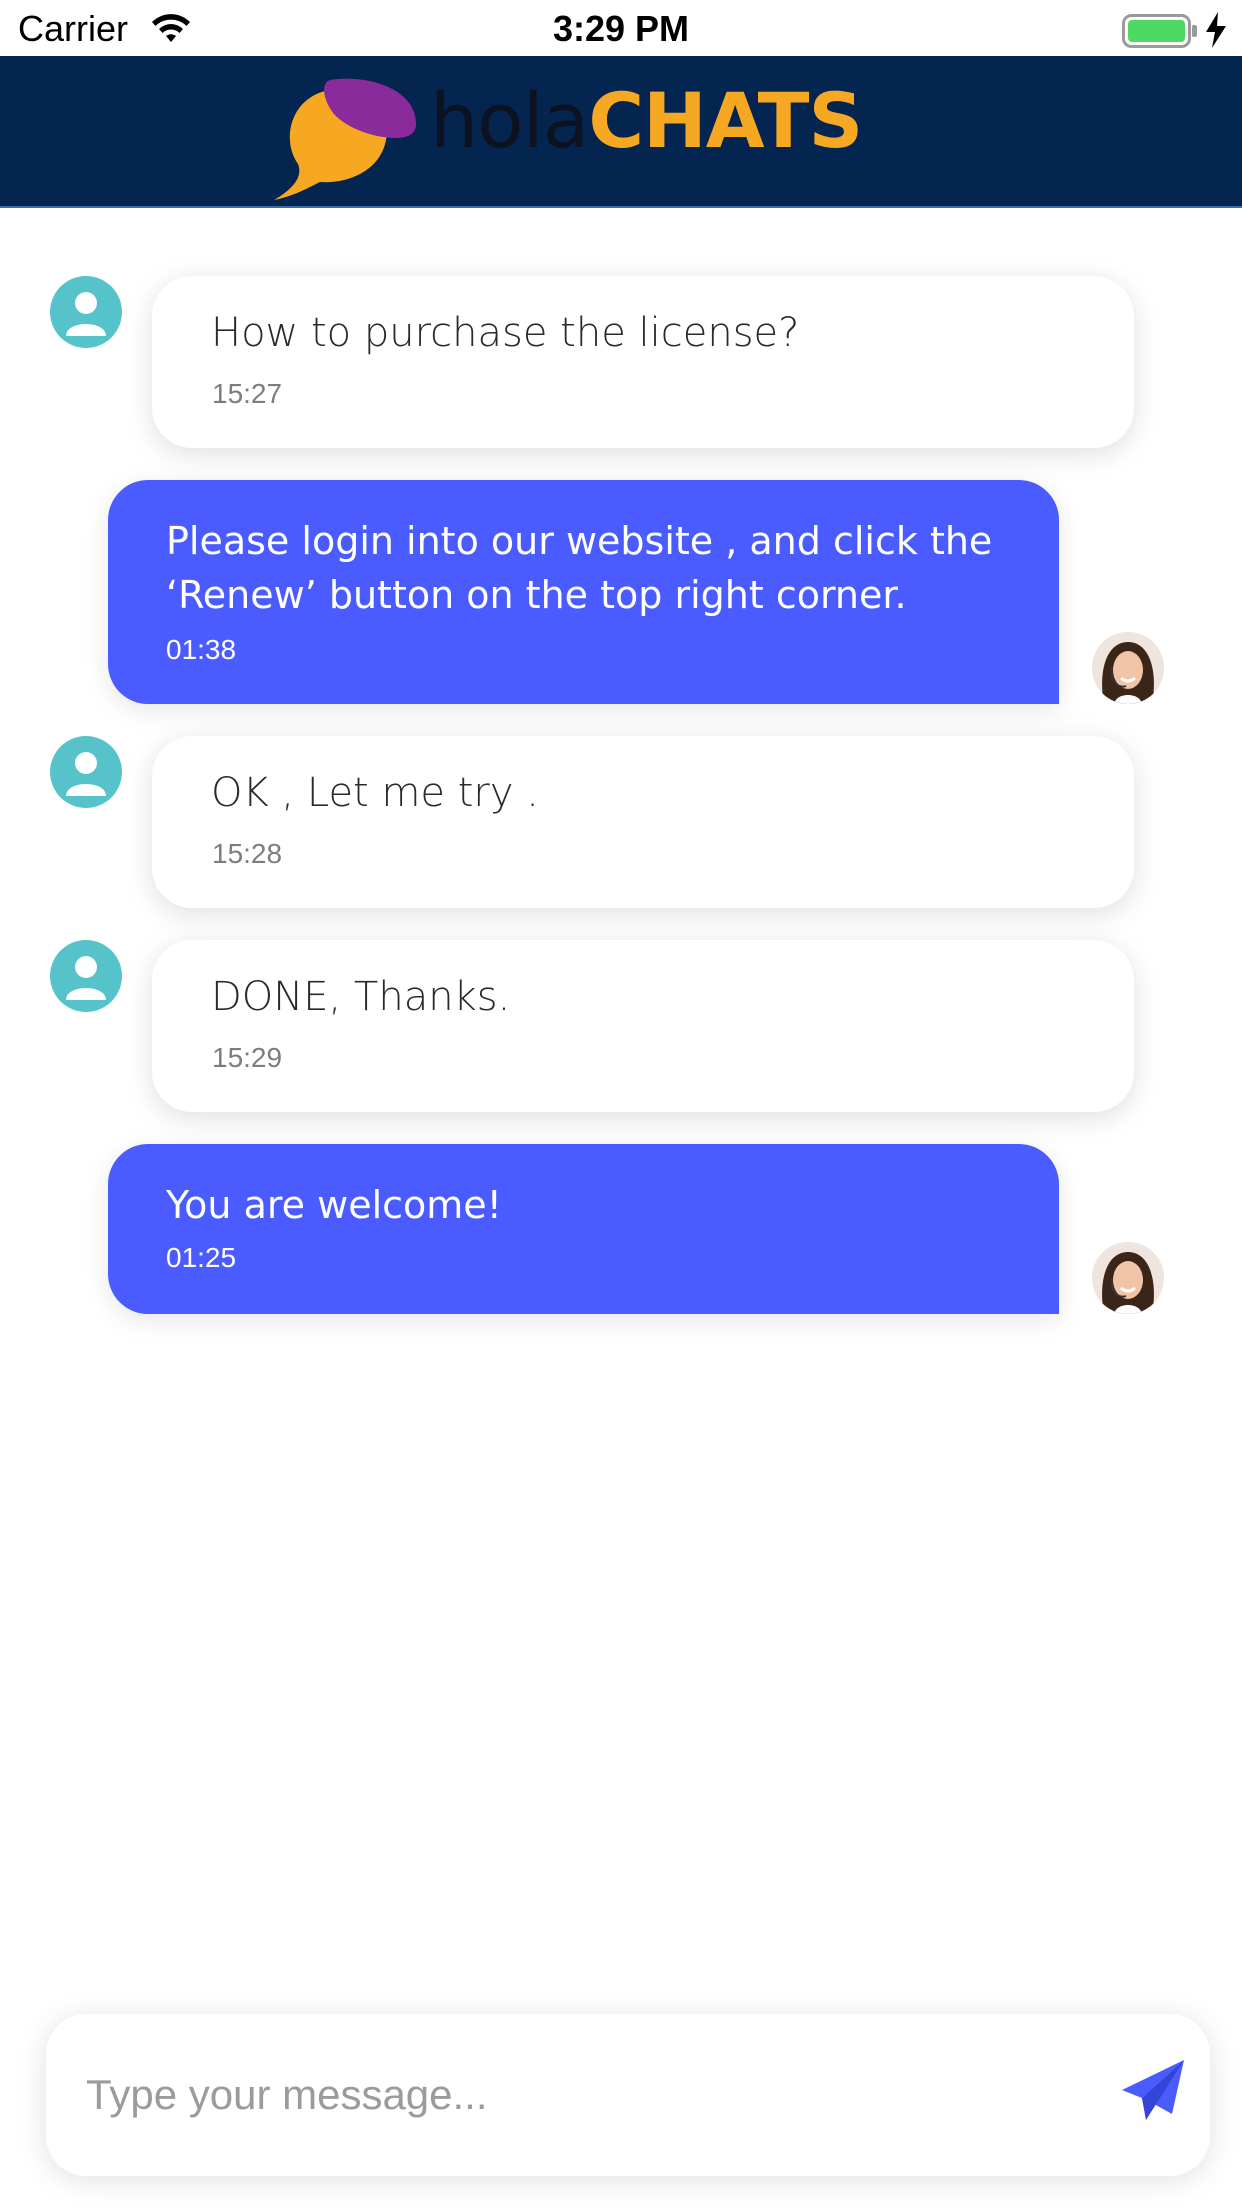 This screenshot has height=2208, width=1242. I want to click on app-header: holaCHATS, so click(621, 132).